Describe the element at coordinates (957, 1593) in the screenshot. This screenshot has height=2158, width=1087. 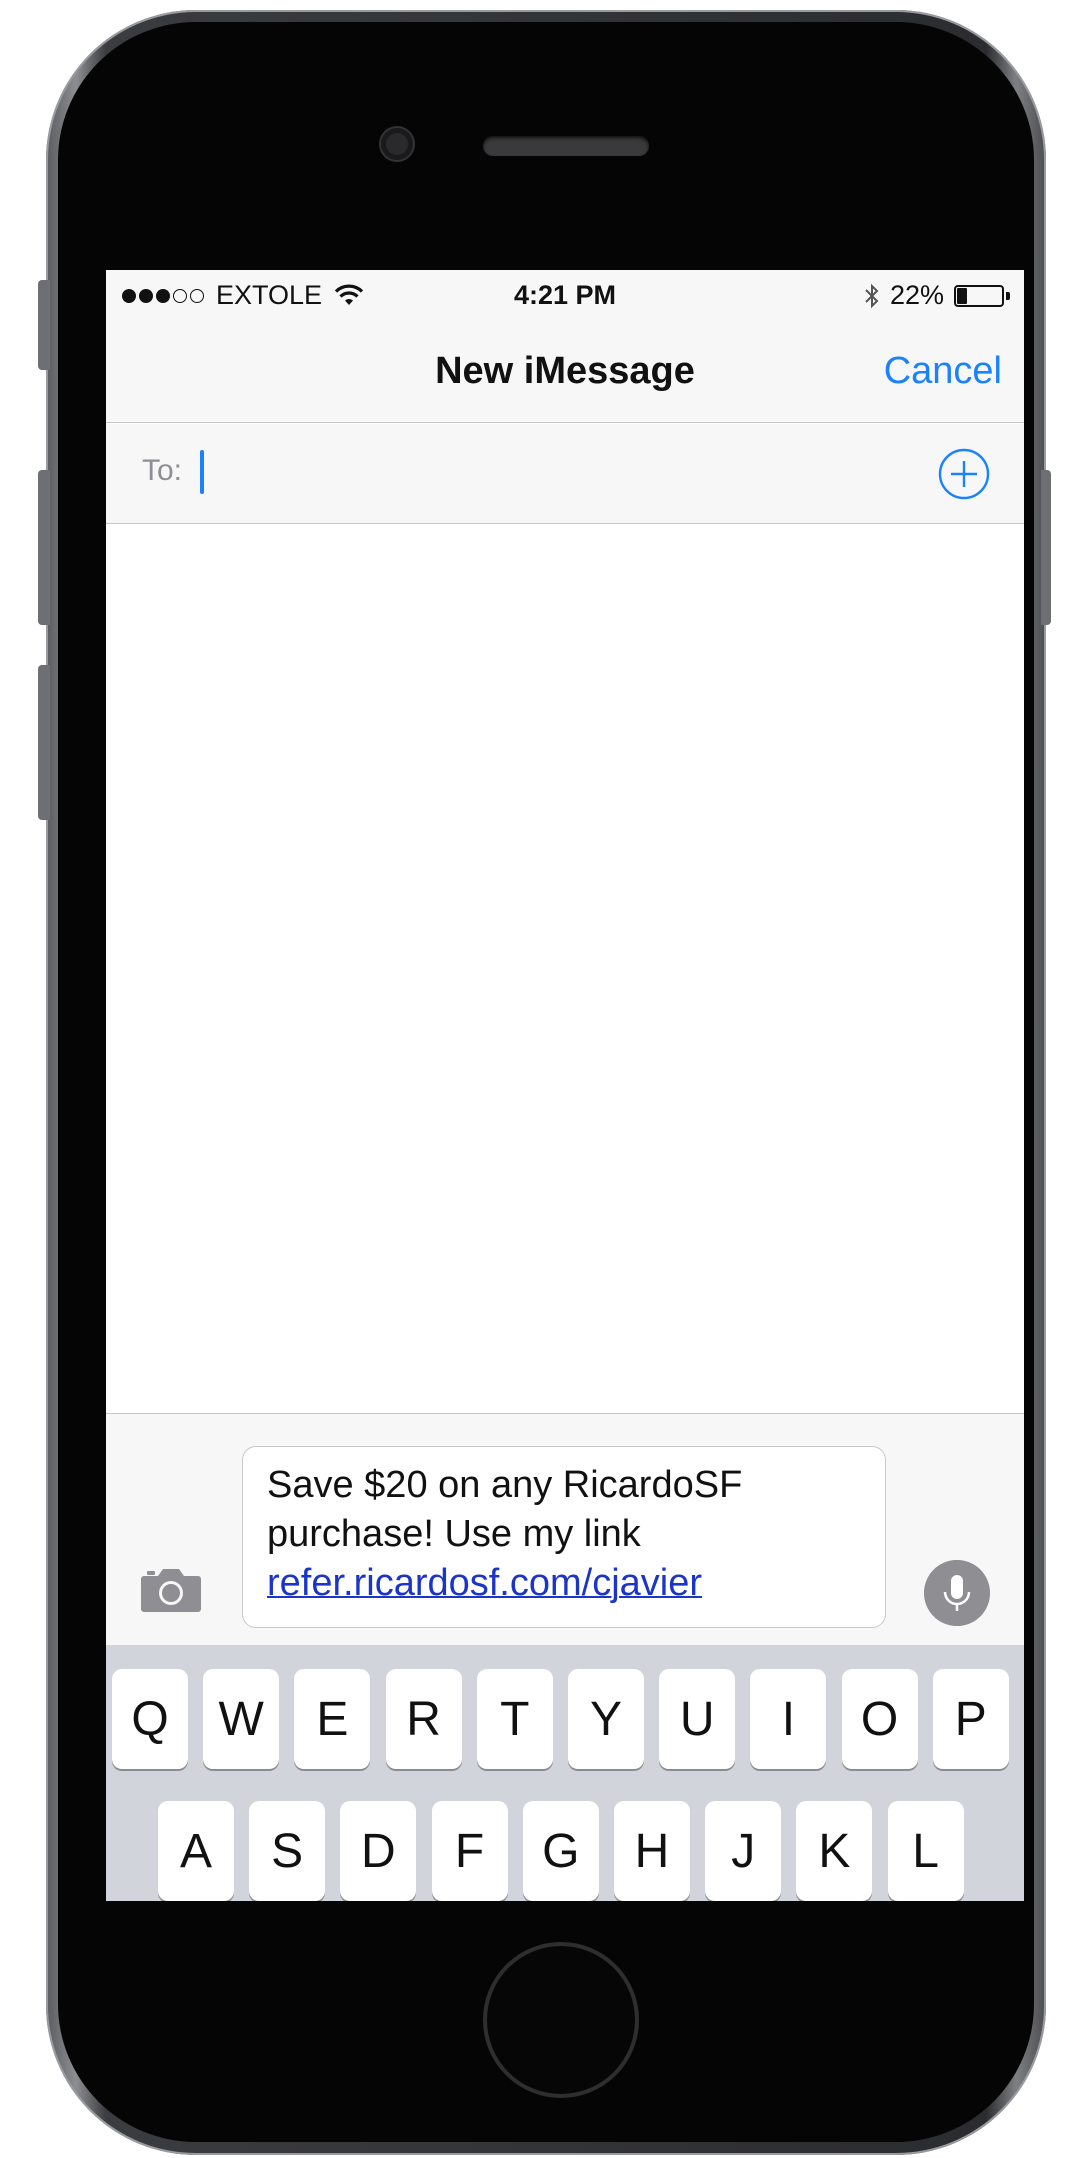
I see `microphone-icon` at that location.